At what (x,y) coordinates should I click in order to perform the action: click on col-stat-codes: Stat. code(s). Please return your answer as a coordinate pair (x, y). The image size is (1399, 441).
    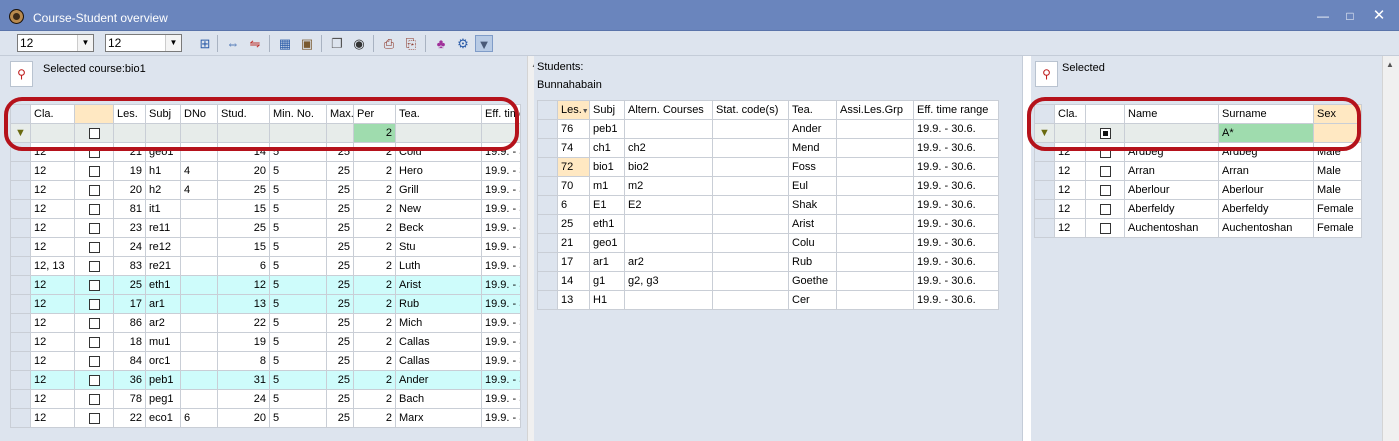
    Looking at the image, I should click on (750, 110).